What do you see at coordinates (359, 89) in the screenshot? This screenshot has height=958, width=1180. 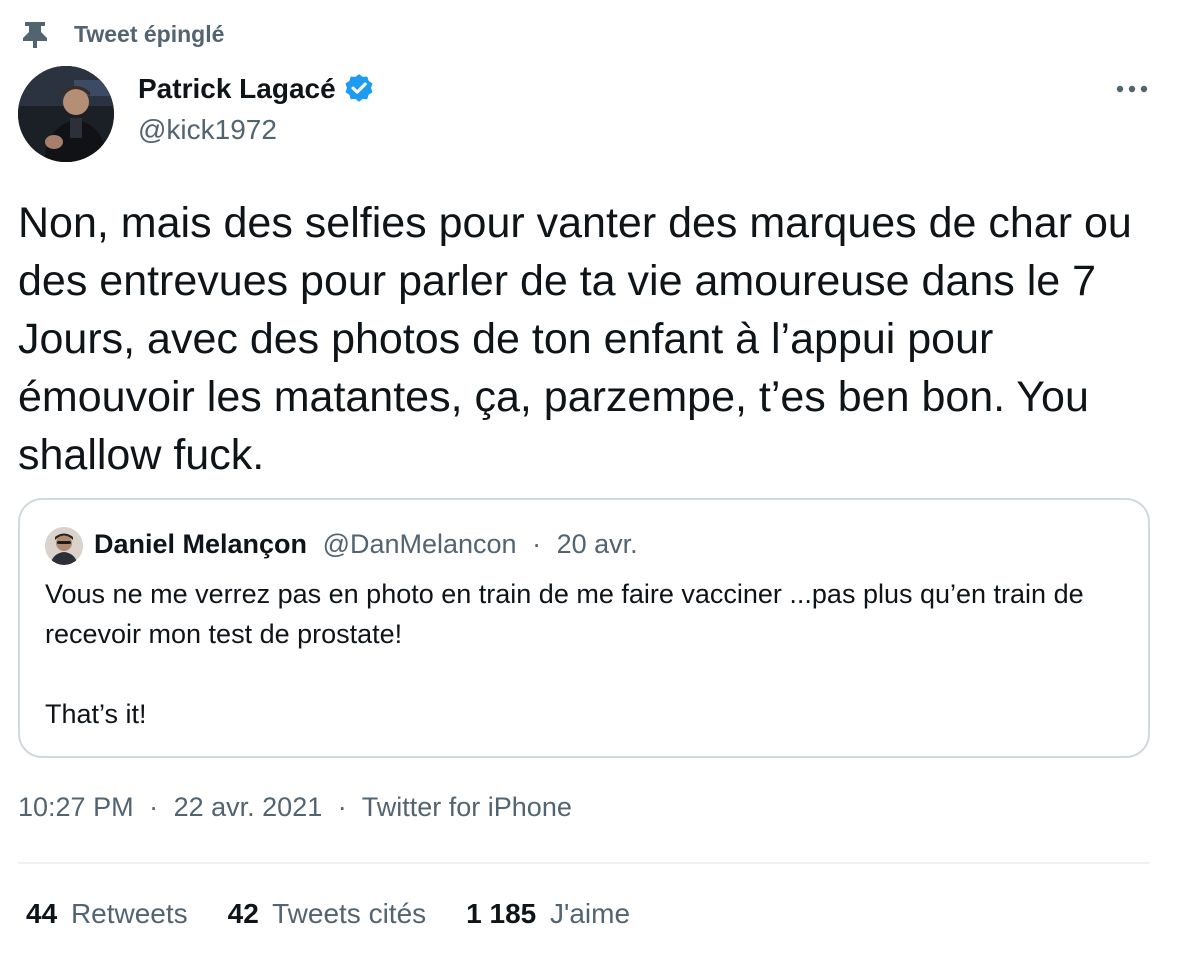 I see `verified-badge-icon` at bounding box center [359, 89].